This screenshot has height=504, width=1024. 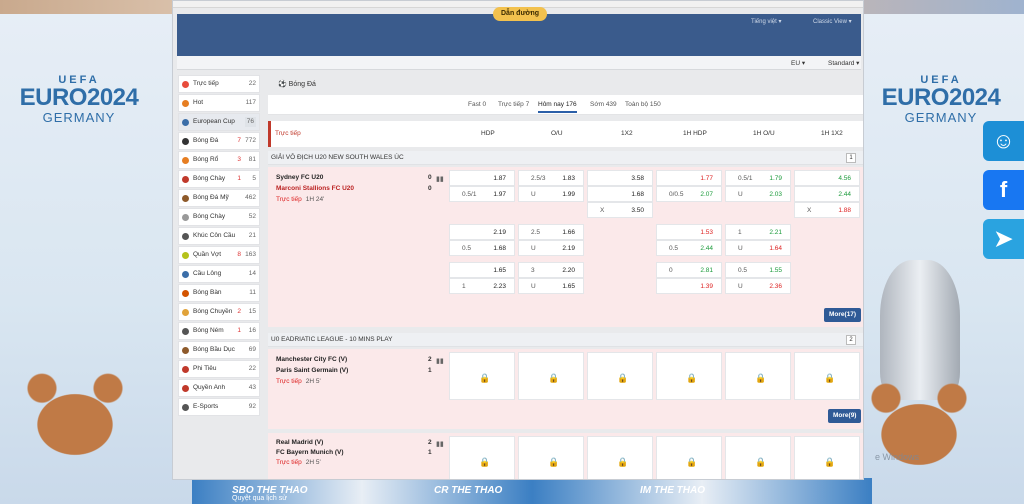 I want to click on home-team: Manchester City FC (V), so click(x=311, y=359).